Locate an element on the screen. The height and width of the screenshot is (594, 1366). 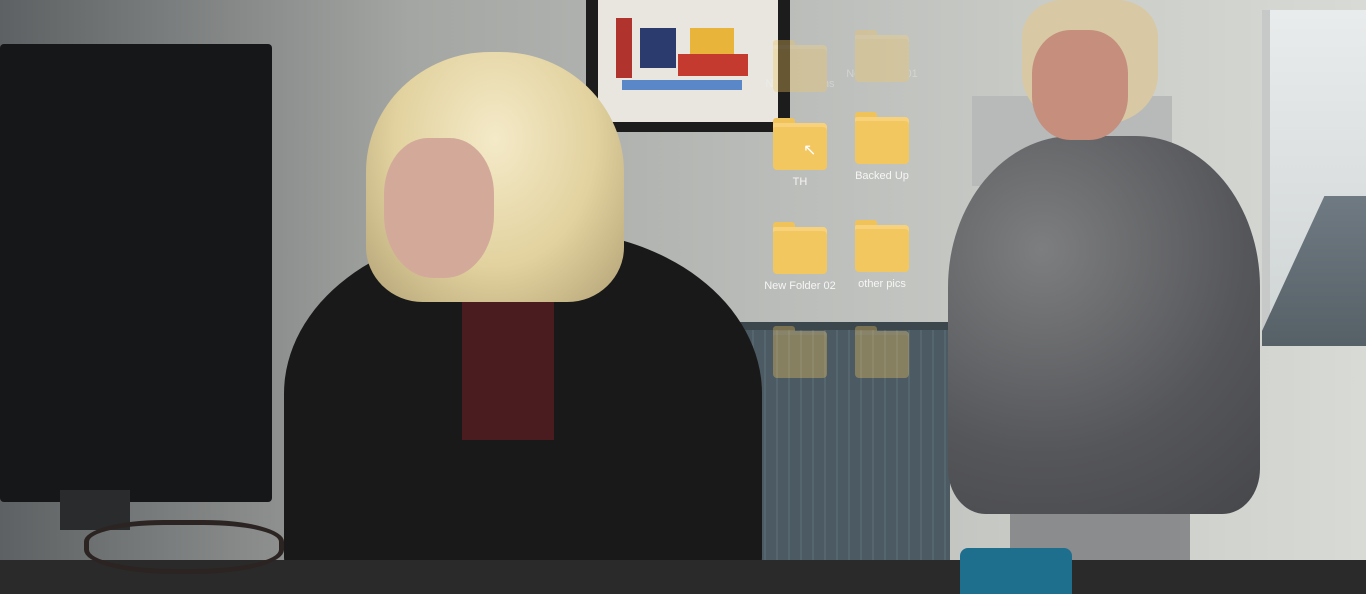
folder-new-folder-02: New Folder 02 is located at coordinates (800, 257).